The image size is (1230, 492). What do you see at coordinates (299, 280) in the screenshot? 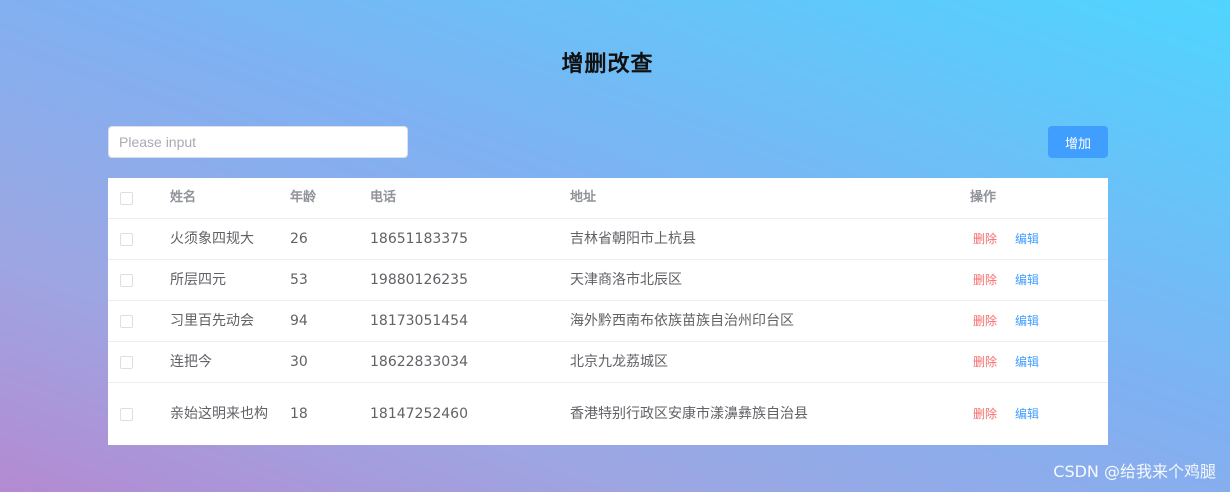
I see `cell-age: 53` at bounding box center [299, 280].